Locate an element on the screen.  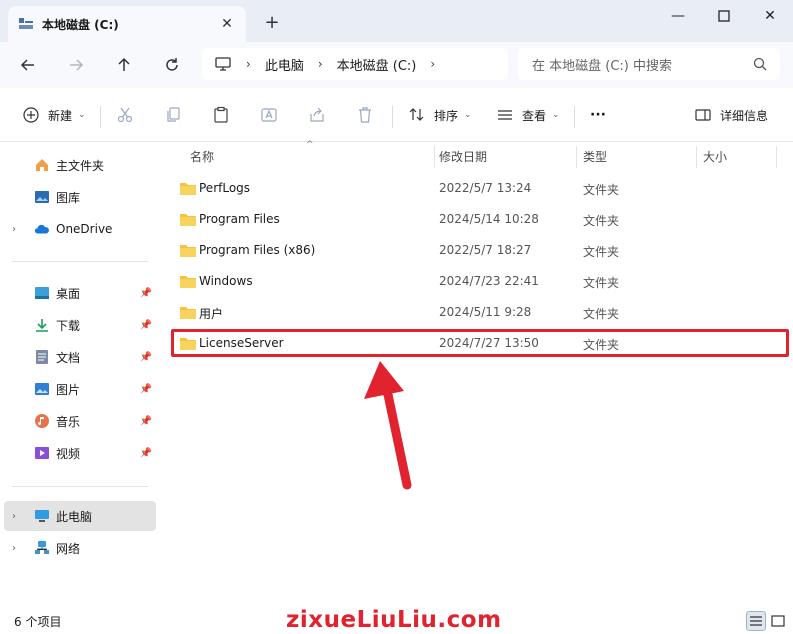
view-list-icon is located at coordinates (505, 115).